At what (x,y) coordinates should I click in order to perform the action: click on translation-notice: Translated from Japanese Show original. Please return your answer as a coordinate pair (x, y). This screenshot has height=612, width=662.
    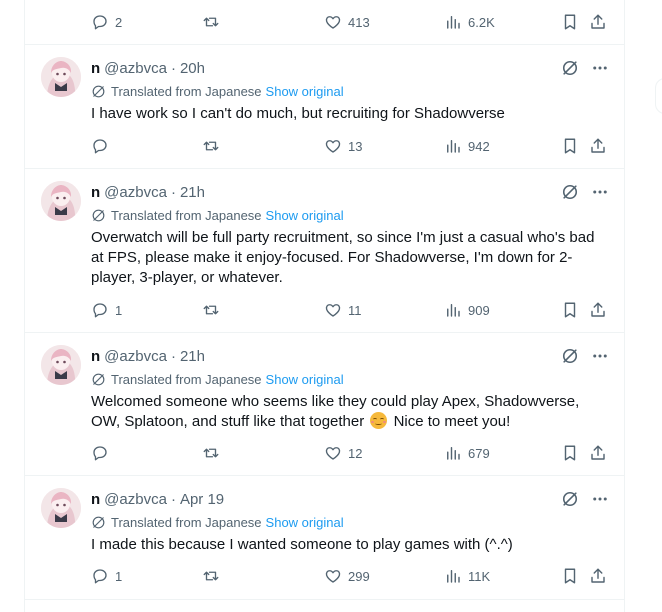
    Looking at the image, I should click on (217, 91).